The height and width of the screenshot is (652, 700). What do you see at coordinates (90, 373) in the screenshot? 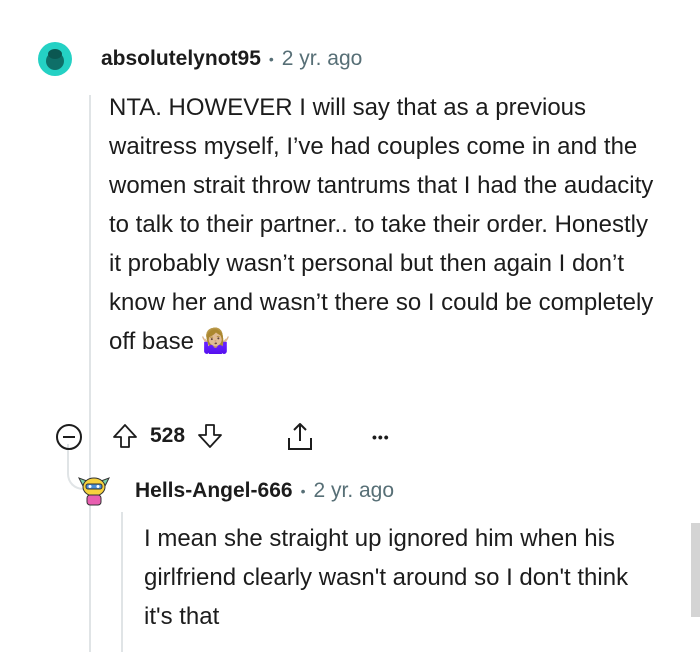
I see `thread-line` at bounding box center [90, 373].